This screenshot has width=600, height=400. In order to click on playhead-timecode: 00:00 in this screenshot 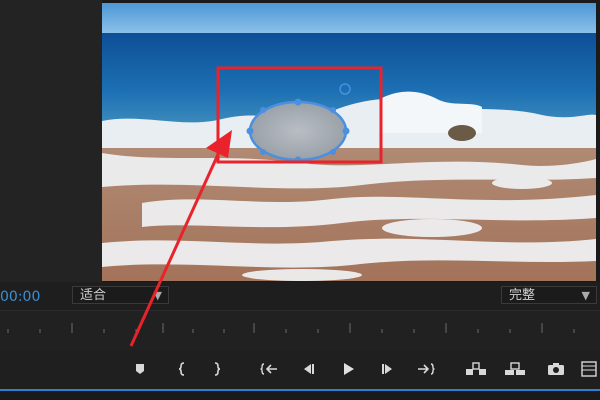, I will do `click(20, 297)`.